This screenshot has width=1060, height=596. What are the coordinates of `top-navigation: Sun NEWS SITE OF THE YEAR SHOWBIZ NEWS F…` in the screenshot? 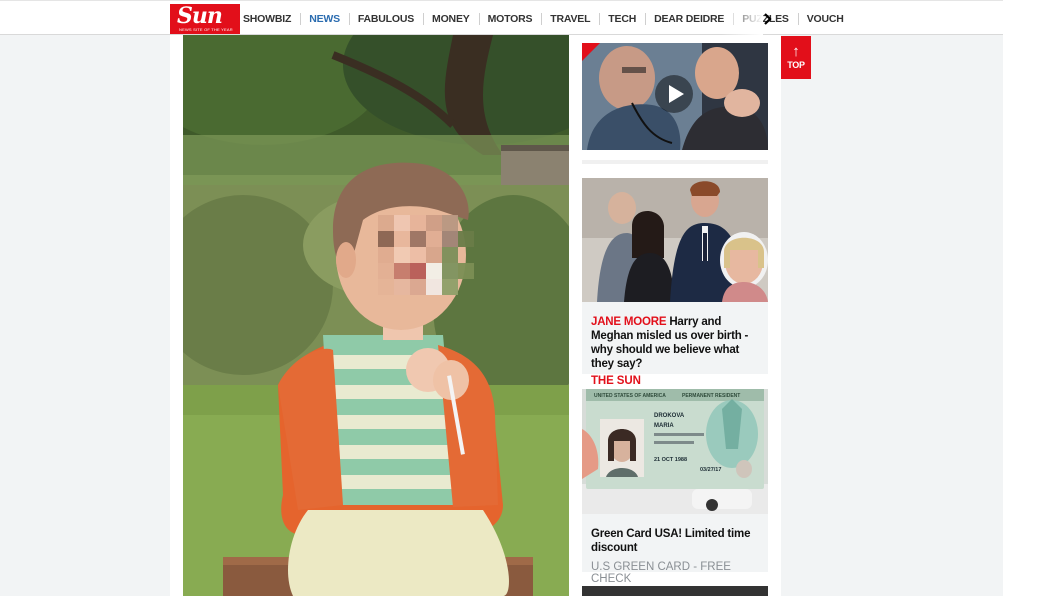 It's located at (501, 17).